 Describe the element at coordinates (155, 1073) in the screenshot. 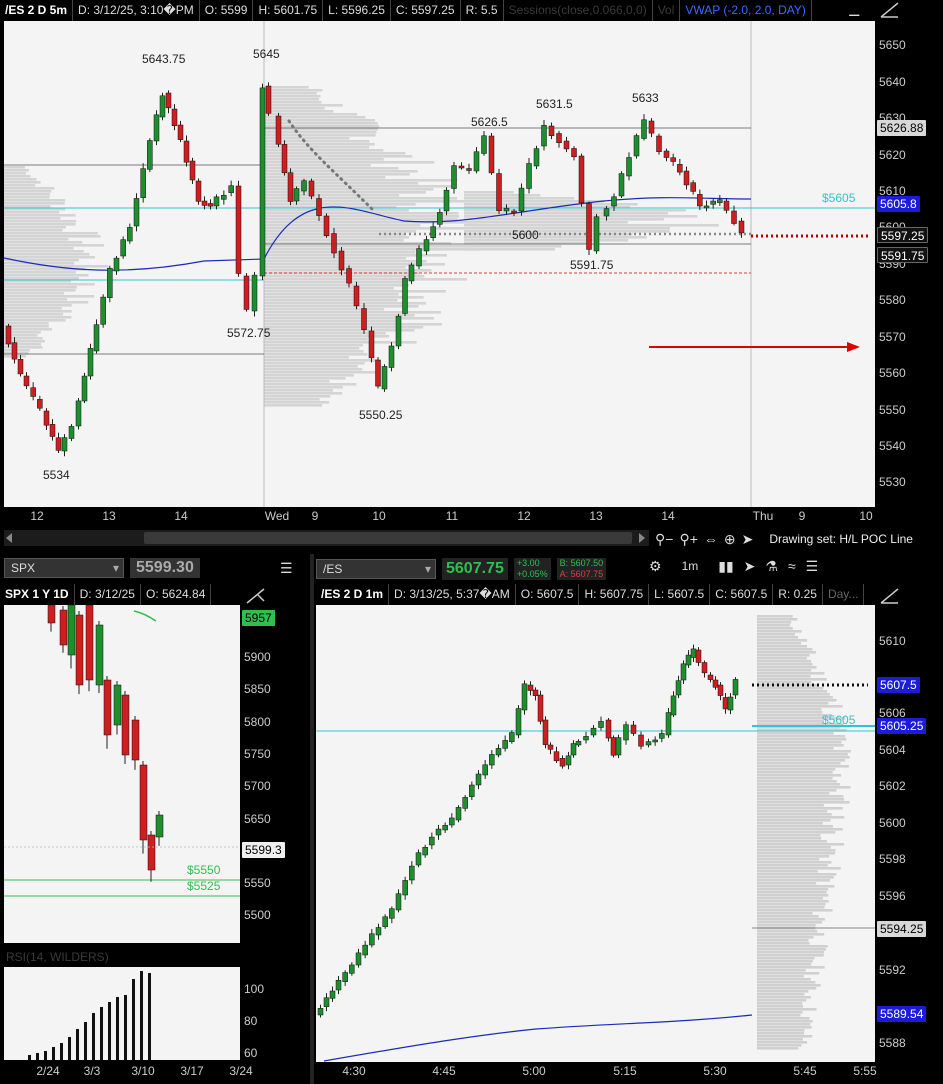

I see `spx-time-axis: 2/24 3/3 3/10 3/17 3/24` at that location.